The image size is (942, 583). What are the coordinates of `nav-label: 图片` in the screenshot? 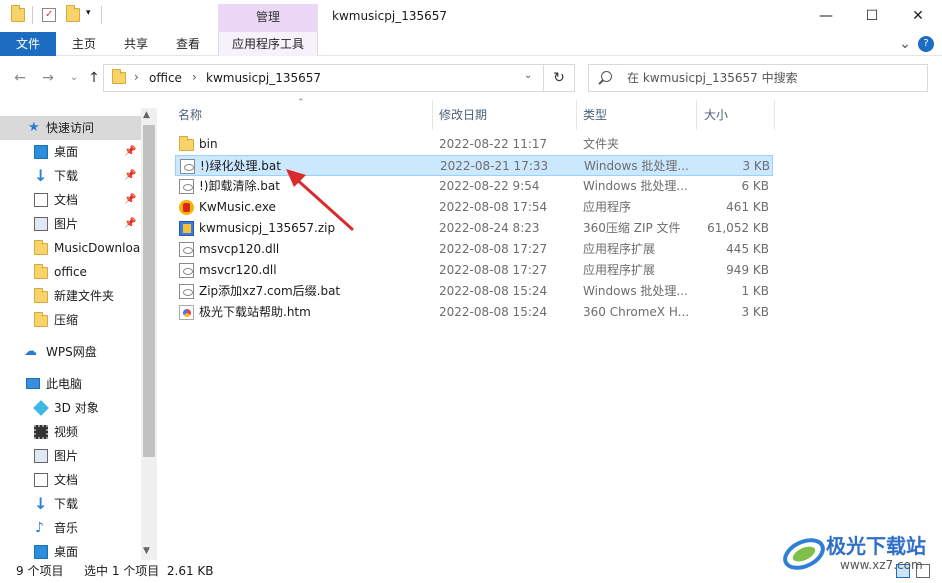 It's located at (66, 456).